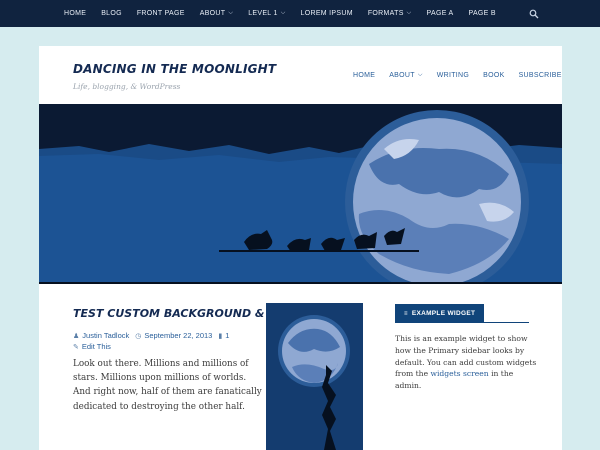 This screenshot has width=600, height=450. Describe the element at coordinates (314, 376) in the screenshot. I see `post-image` at that location.